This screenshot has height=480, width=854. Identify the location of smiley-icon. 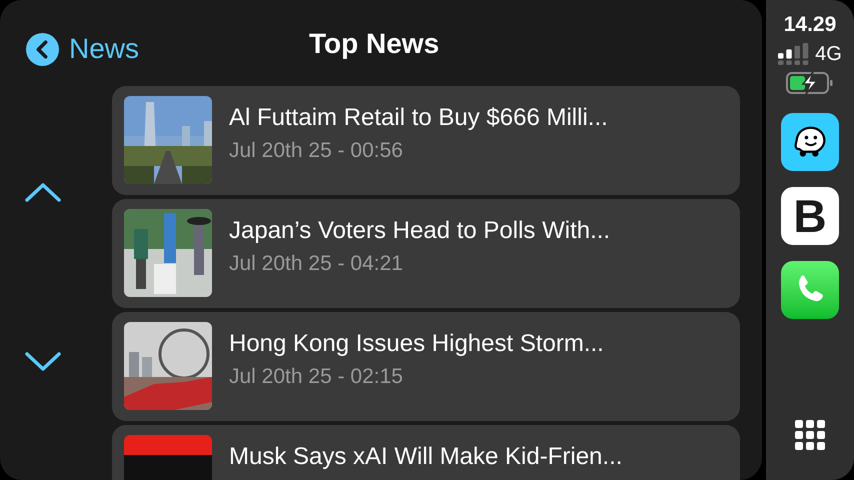
(810, 142).